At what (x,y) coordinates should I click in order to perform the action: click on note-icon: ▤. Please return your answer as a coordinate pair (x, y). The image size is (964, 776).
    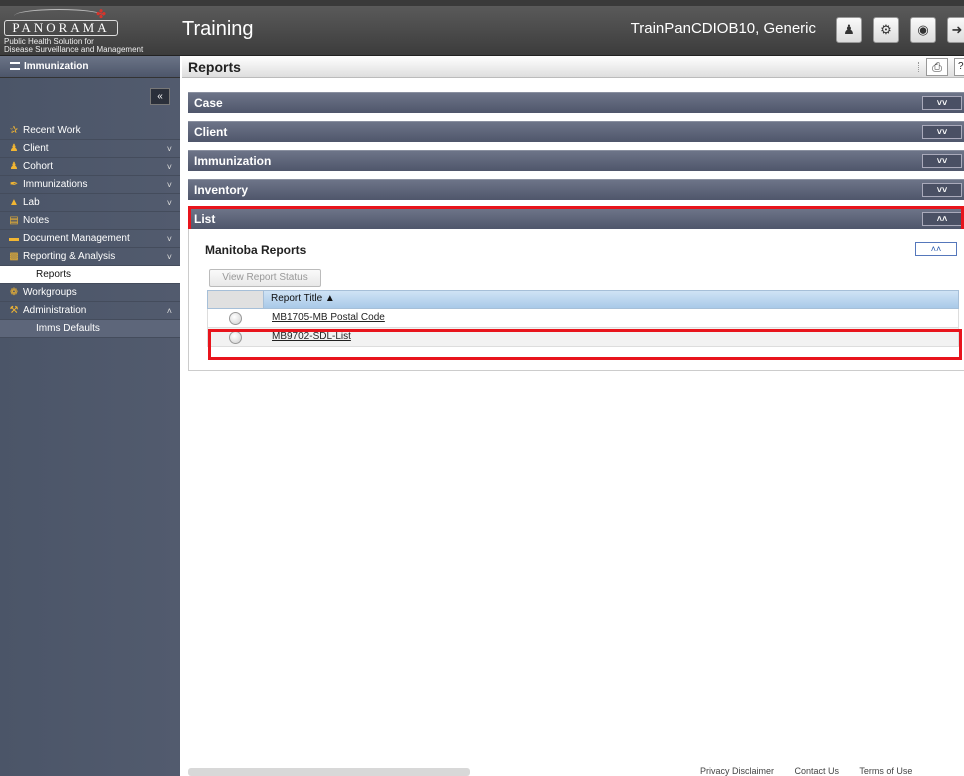
    Looking at the image, I should click on (14, 220).